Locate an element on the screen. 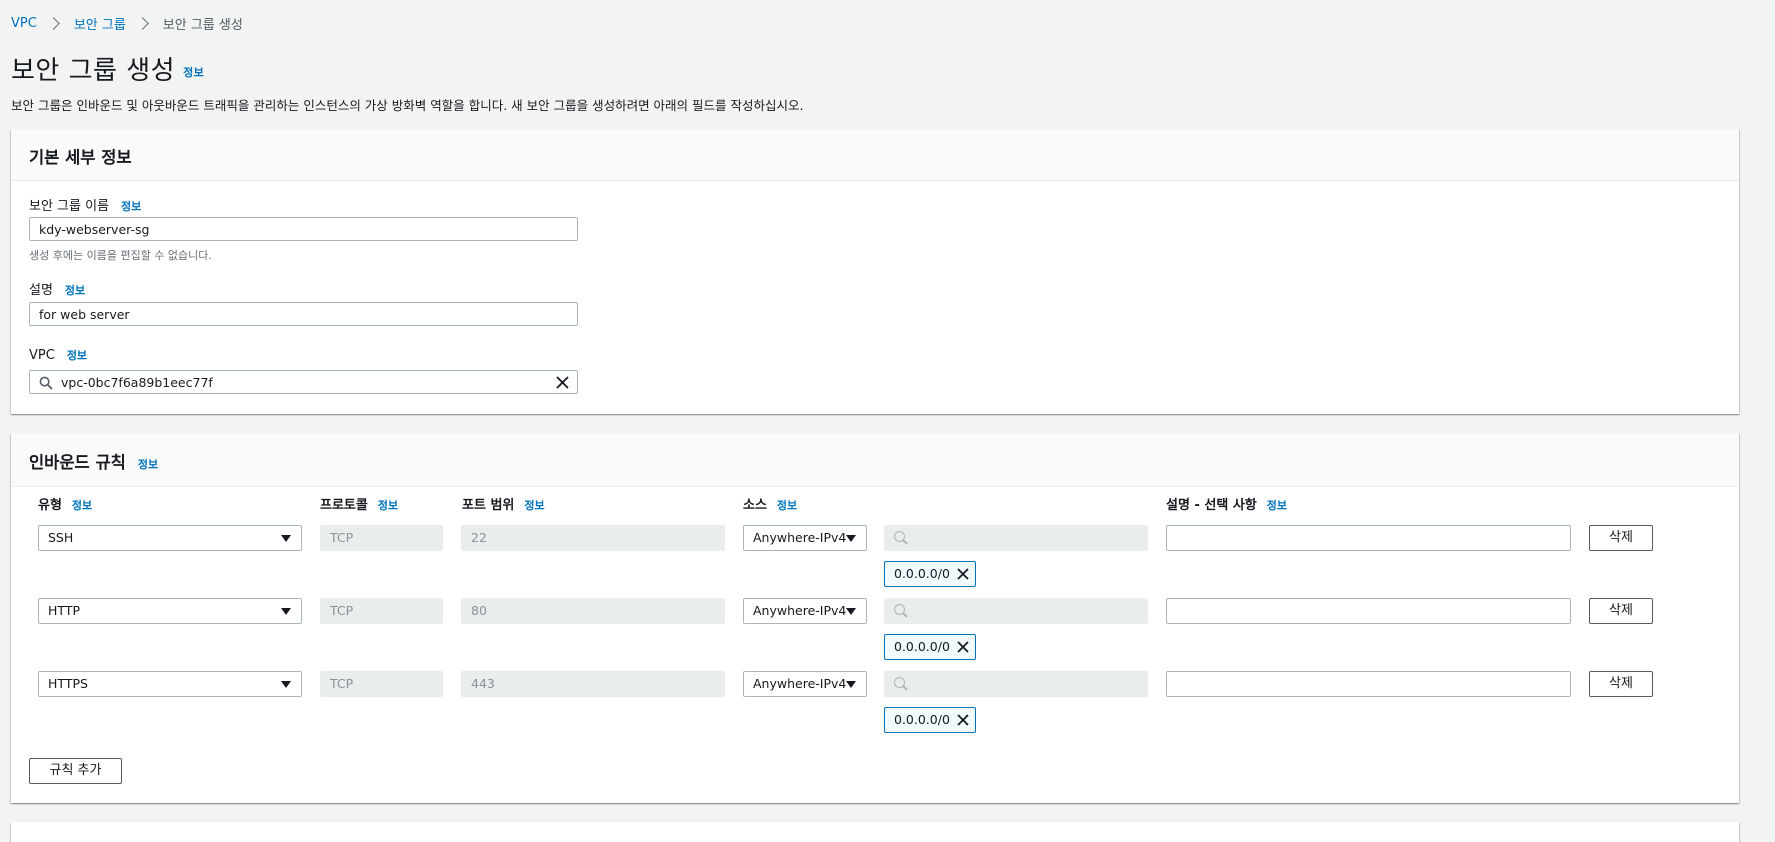  page-title: 보안 그룹 생성 정보 is located at coordinates (107, 68).